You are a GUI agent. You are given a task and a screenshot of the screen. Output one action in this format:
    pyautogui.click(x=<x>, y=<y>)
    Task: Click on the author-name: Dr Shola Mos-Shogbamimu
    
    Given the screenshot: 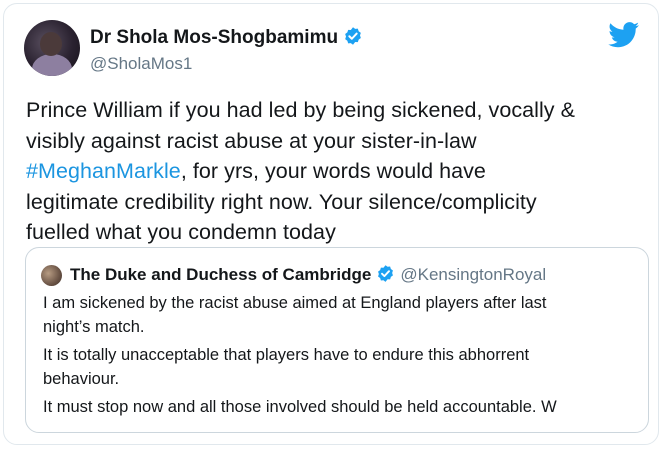 What is the action you would take?
    pyautogui.click(x=226, y=37)
    